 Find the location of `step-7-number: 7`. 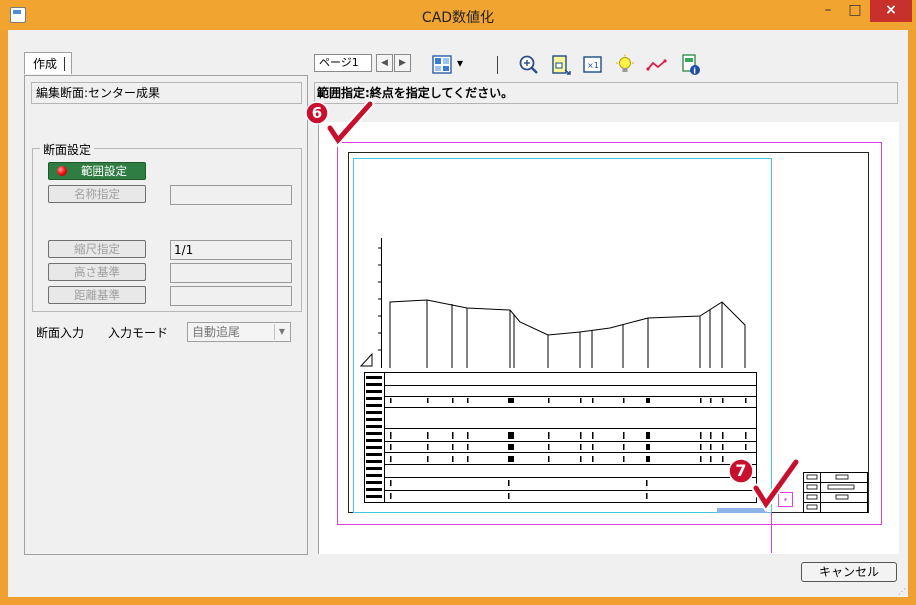

step-7-number: 7 is located at coordinates (741, 470).